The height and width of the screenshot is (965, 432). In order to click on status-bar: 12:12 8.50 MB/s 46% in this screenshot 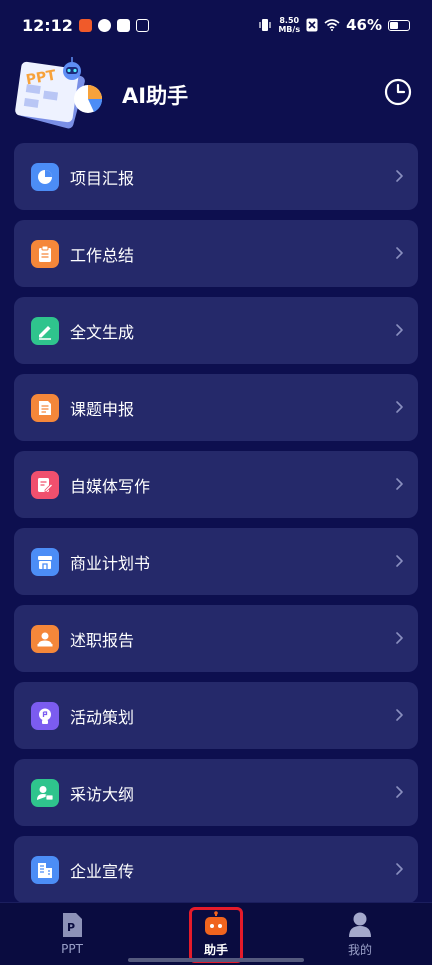, I will do `click(216, 25)`.